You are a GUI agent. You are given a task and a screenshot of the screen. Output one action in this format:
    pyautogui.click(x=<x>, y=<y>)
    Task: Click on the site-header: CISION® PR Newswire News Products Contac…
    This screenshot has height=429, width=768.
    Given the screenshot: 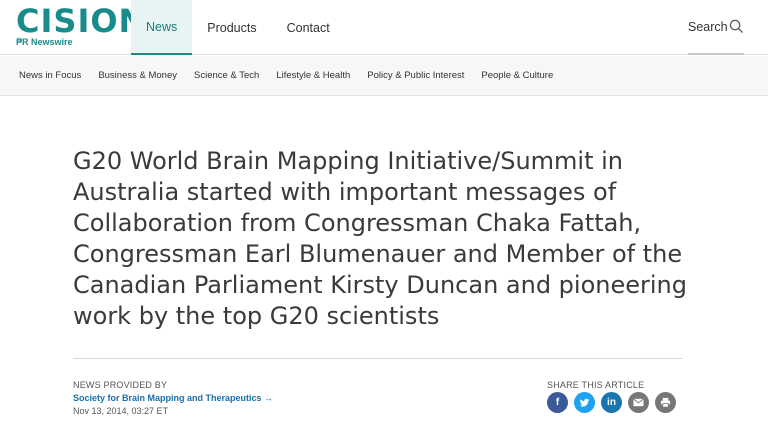 What is the action you would take?
    pyautogui.click(x=384, y=27)
    